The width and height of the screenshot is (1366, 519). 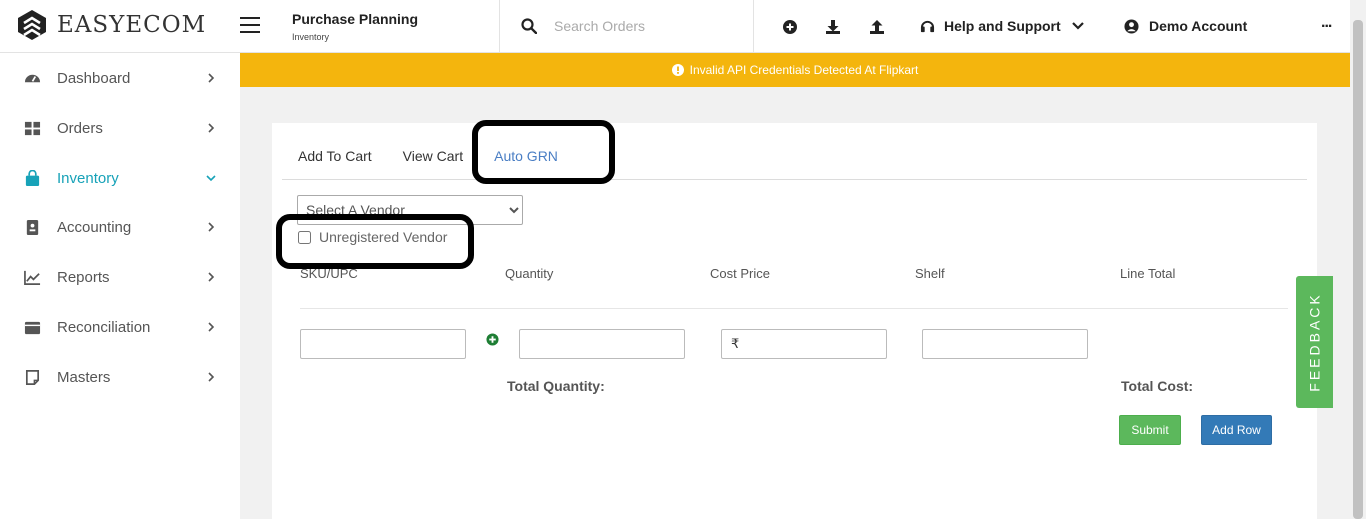 I want to click on unregistered-vendor-label: Unregistered Vendor, so click(x=383, y=237).